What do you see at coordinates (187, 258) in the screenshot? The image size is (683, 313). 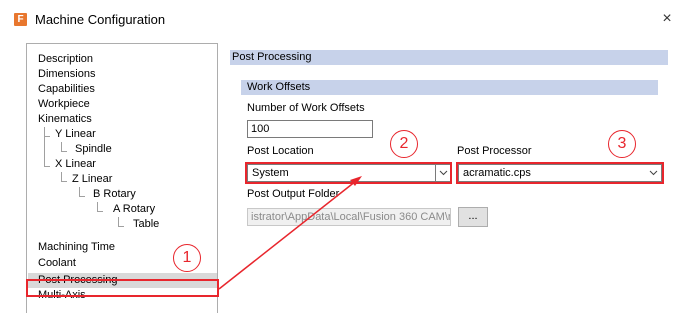 I see `callout-number-1: 1` at bounding box center [187, 258].